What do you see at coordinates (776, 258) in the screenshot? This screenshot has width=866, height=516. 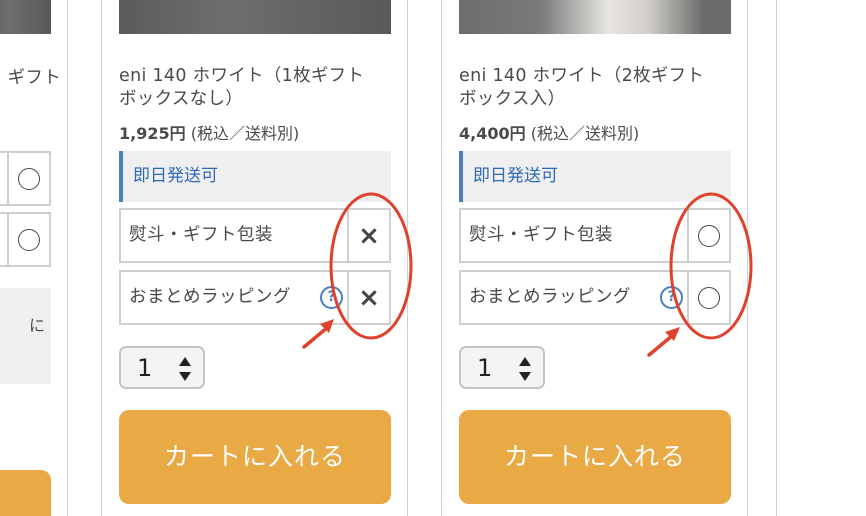 I see `column-divider` at bounding box center [776, 258].